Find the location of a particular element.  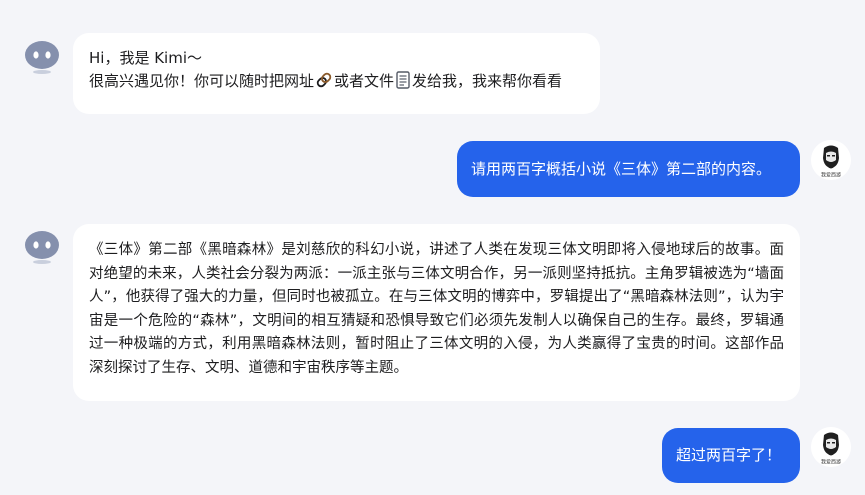

greeting-line-1: Hi，我是 Kimi～ is located at coordinates (145, 58).